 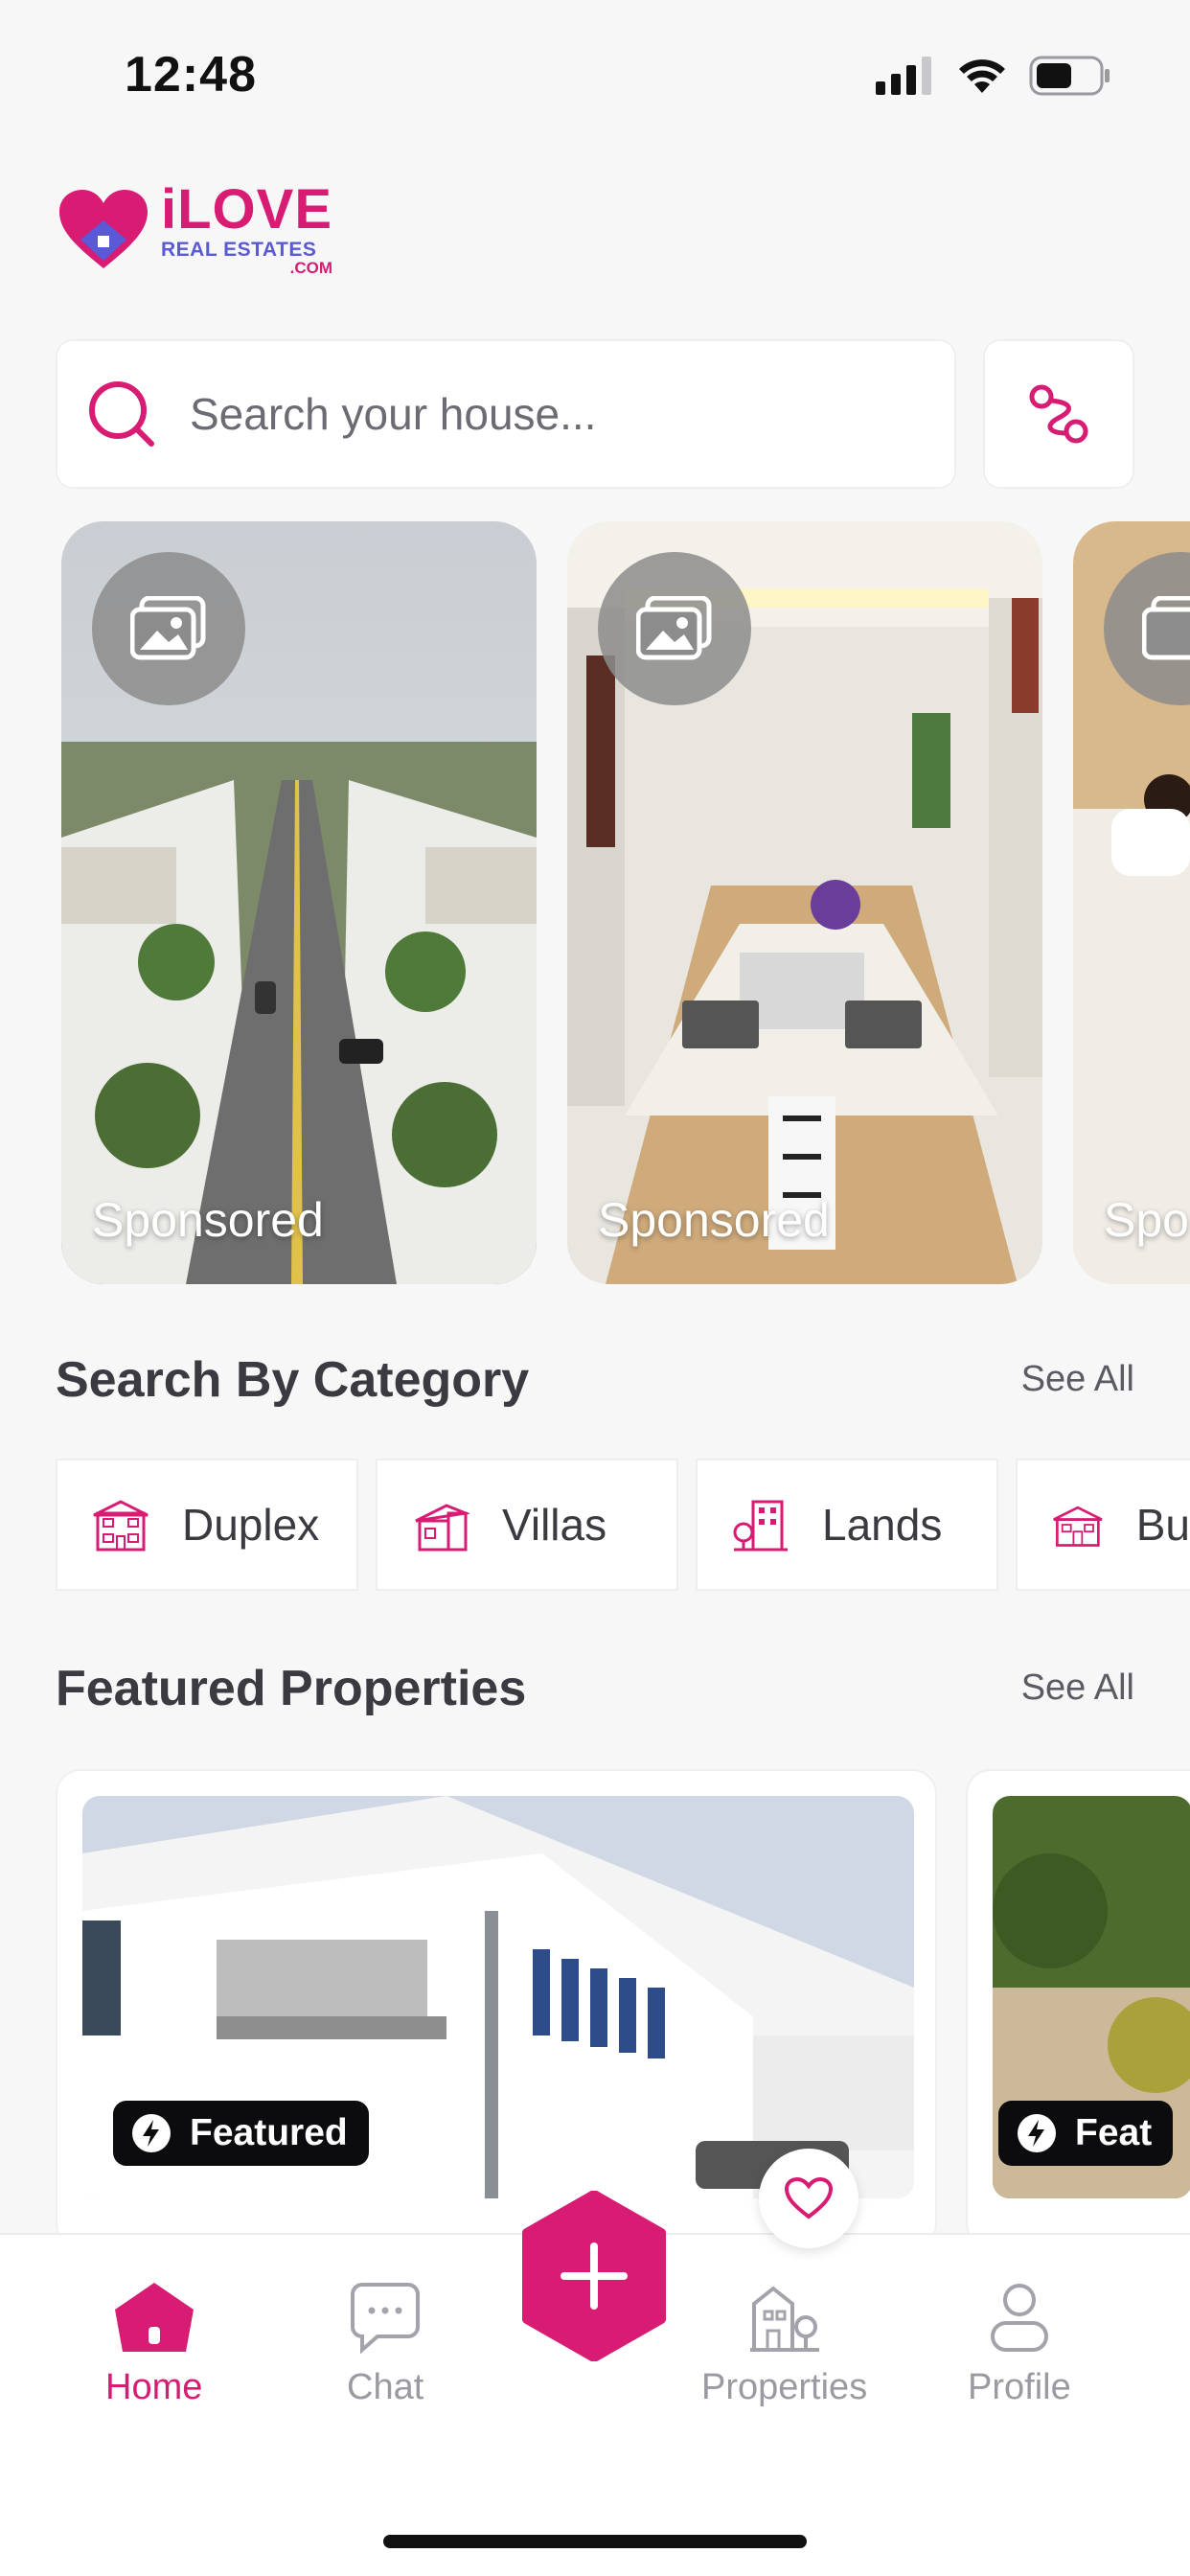 What do you see at coordinates (1019, 2318) in the screenshot?
I see `profile-icon` at bounding box center [1019, 2318].